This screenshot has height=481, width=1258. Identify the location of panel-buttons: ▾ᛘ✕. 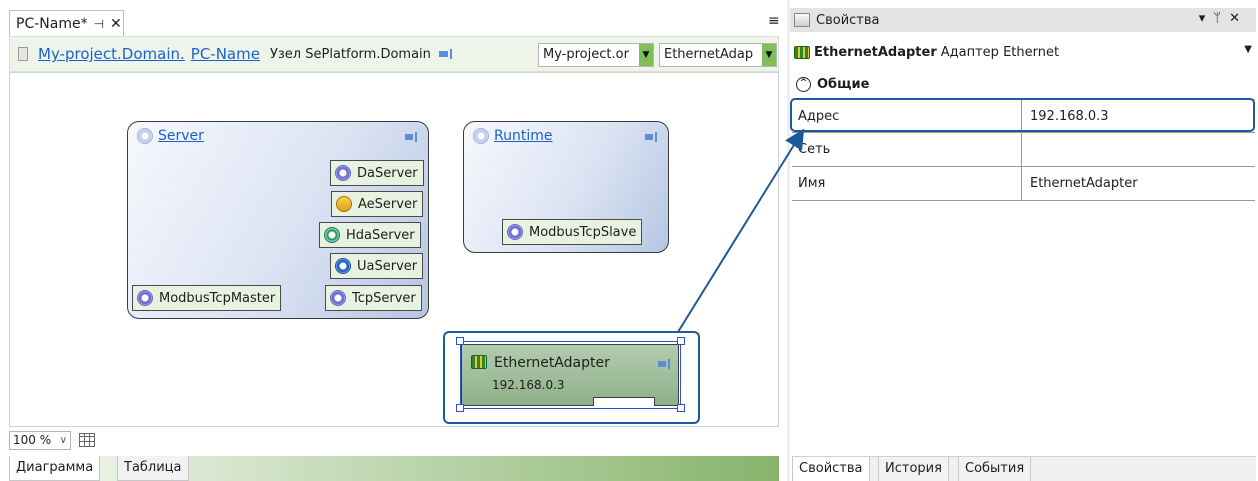
(1223, 18).